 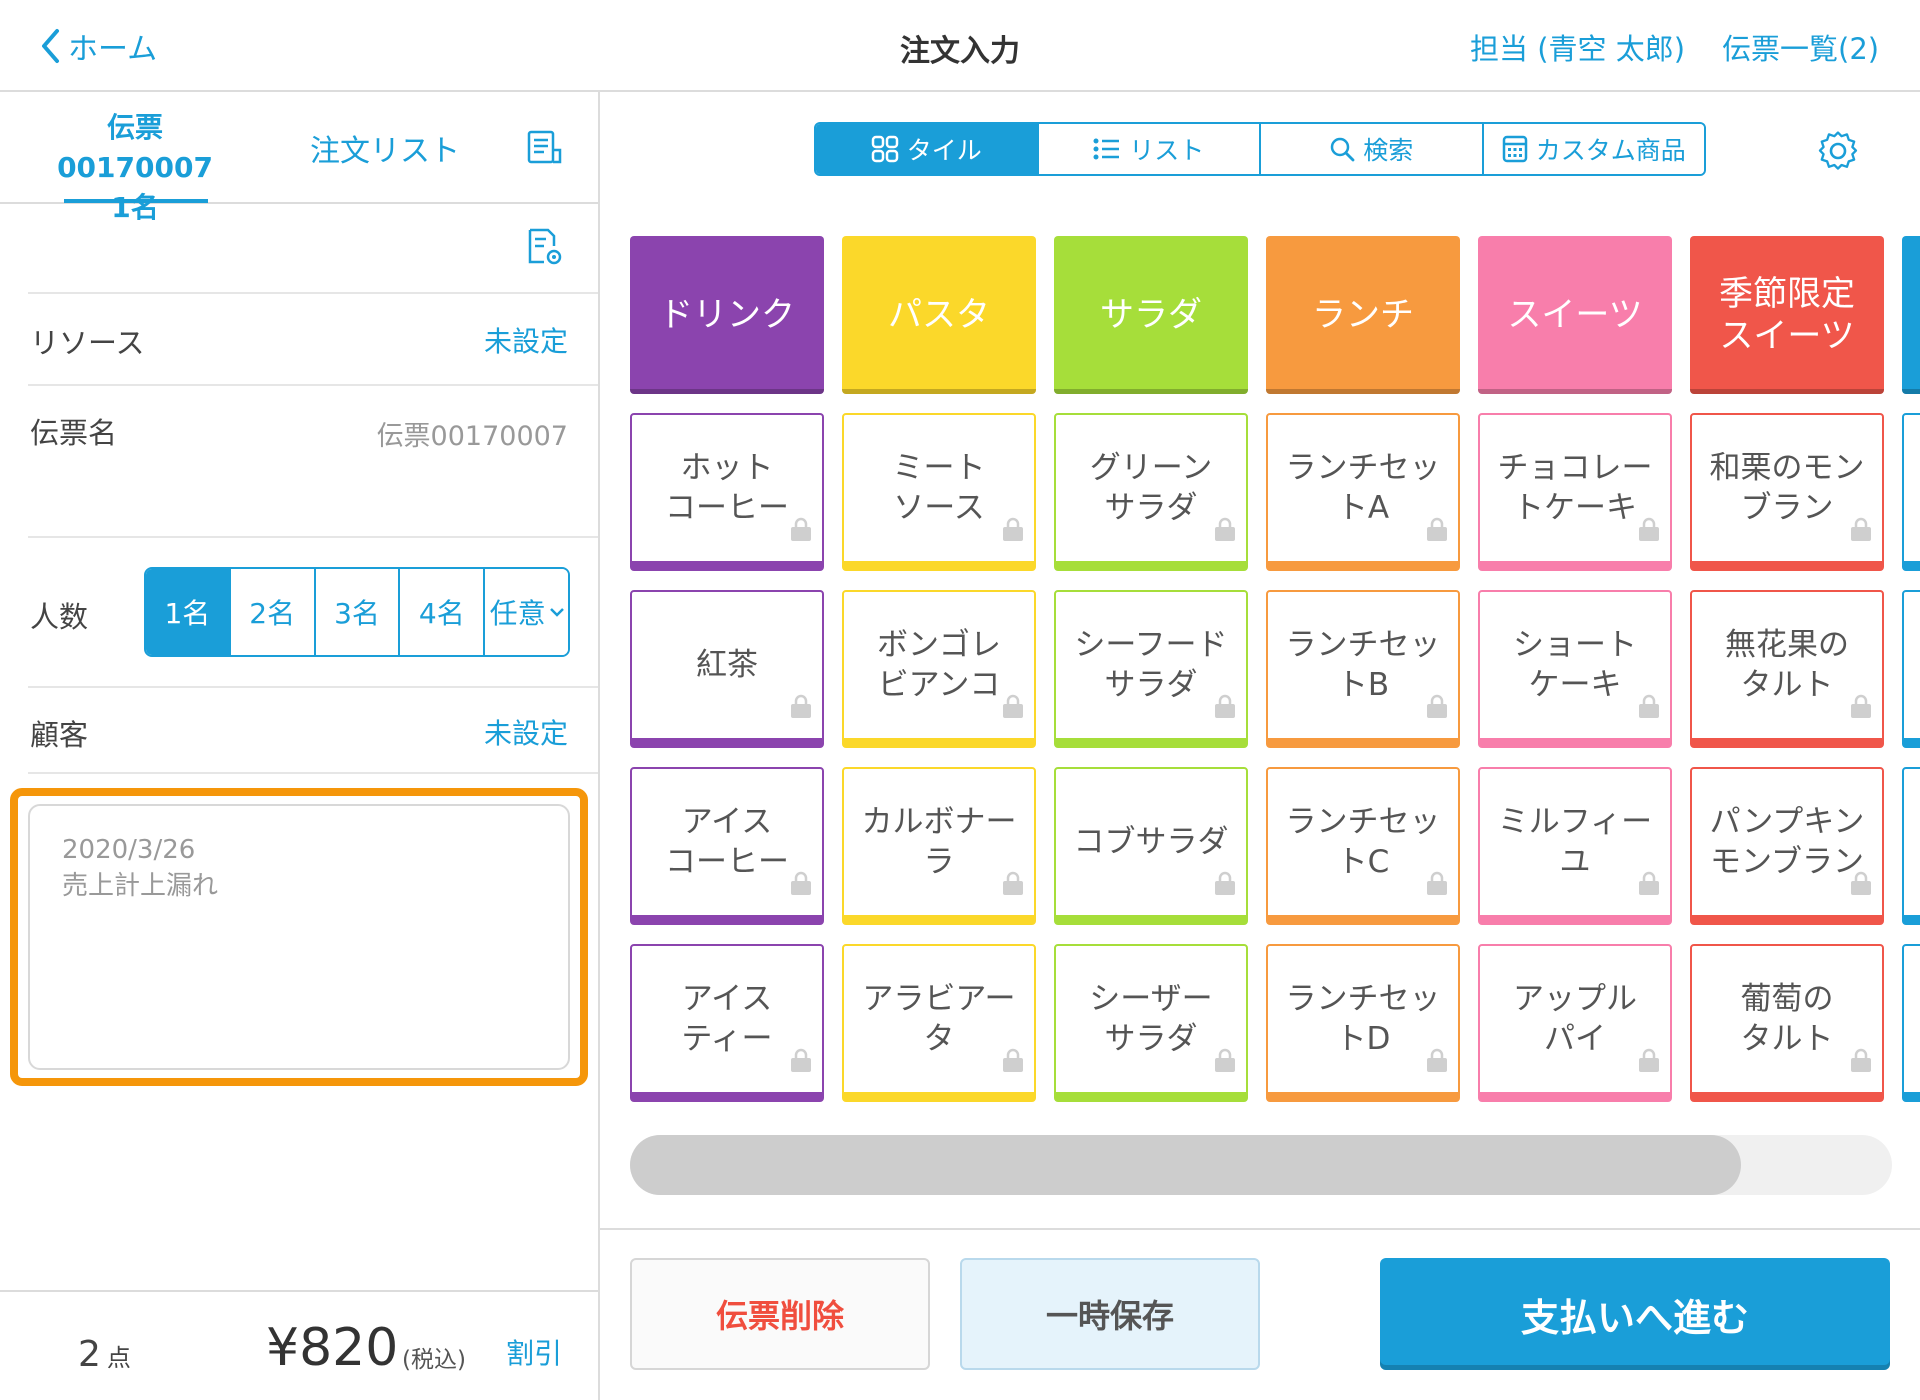 What do you see at coordinates (1151, 846) in the screenshot?
I see `product-tile: コブサラダ` at bounding box center [1151, 846].